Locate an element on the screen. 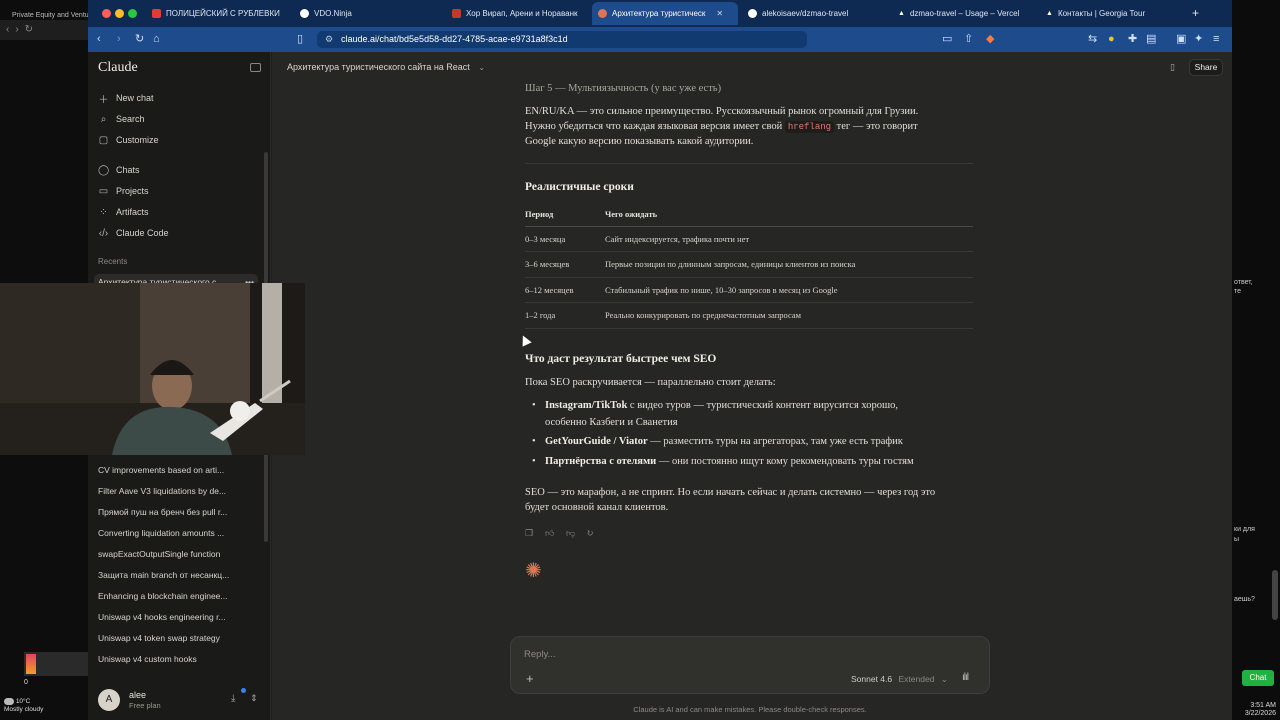  leo-ai-icon: ✦ is located at coordinates (1198, 39).